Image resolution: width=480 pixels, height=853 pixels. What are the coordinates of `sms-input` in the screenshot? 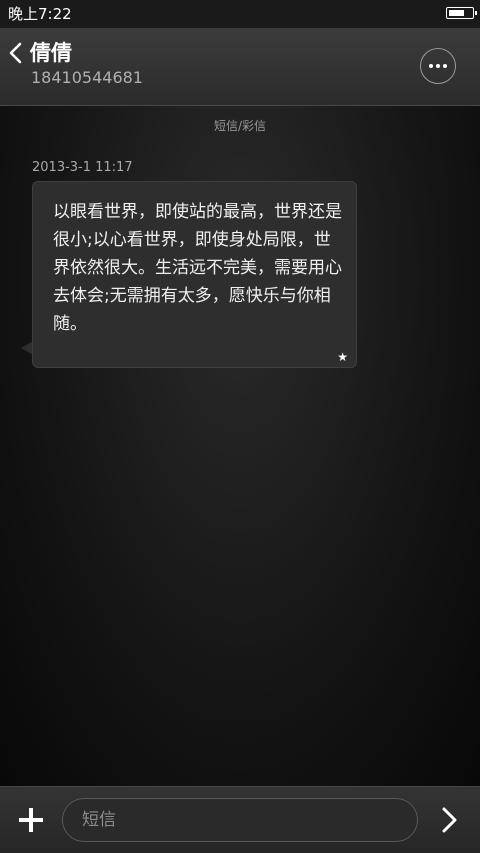 It's located at (240, 820).